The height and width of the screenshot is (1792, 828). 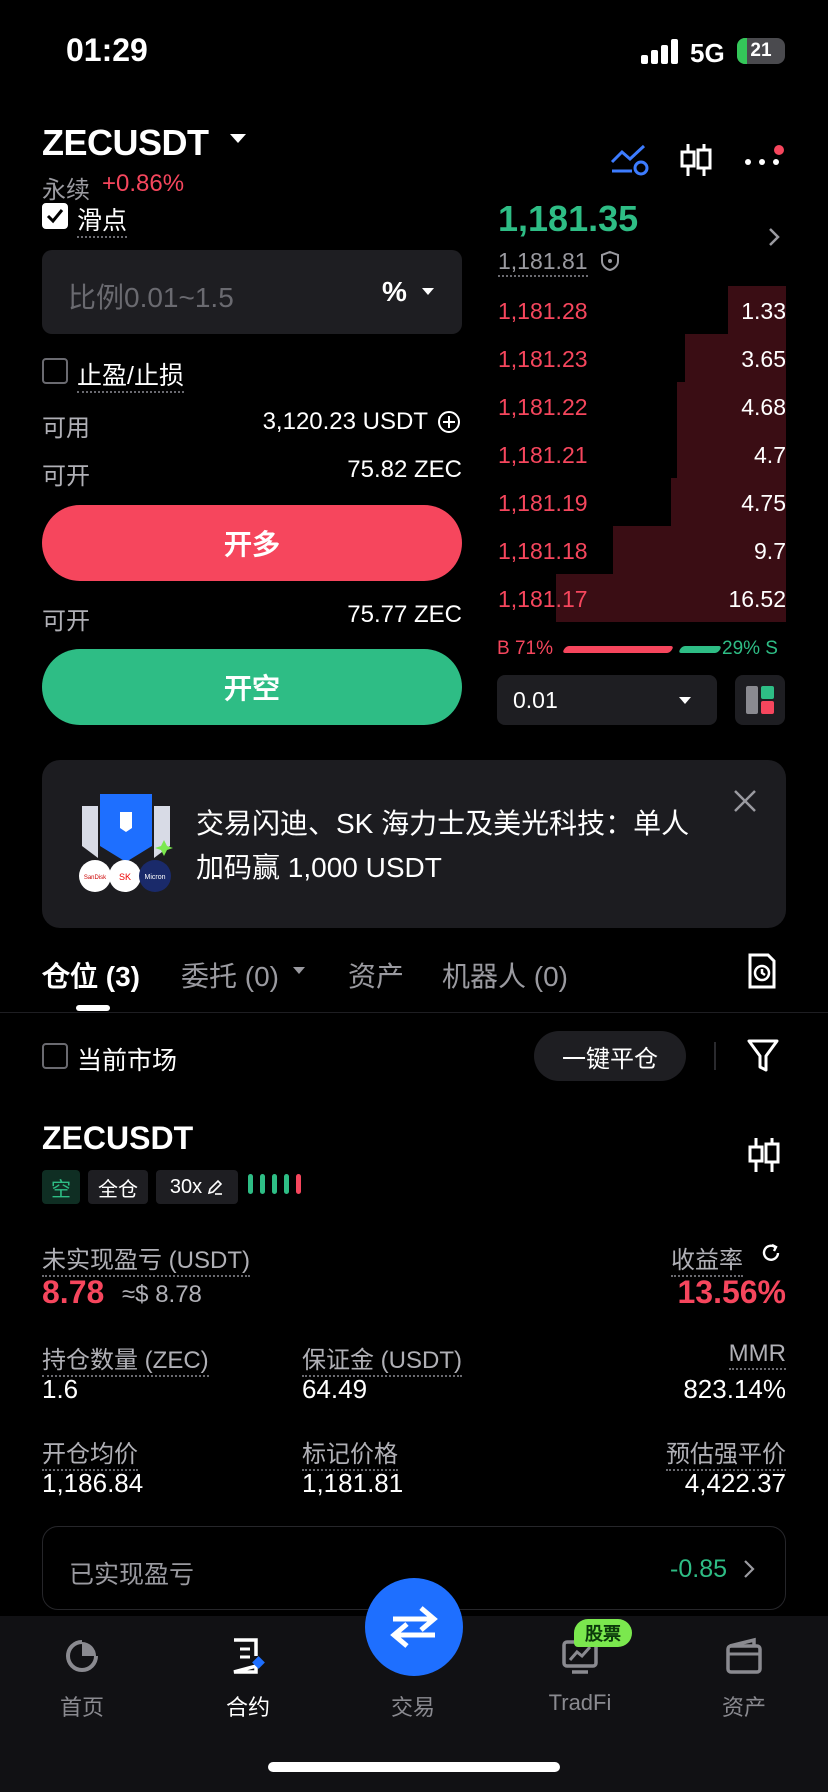 What do you see at coordinates (673, 1452) in the screenshot?
I see `liq-price-label: 预估强平价` at bounding box center [673, 1452].